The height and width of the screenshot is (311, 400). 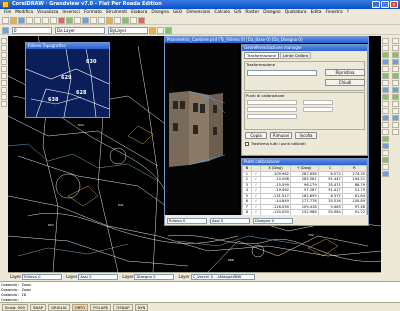 I want to click on menu-item-12: Raster, so click(x=252, y=12).